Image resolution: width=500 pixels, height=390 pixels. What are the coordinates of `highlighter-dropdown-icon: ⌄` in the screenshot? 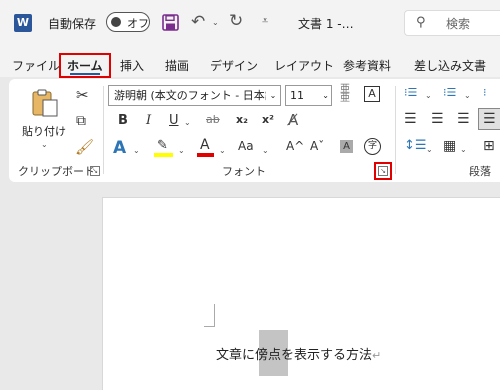 It's located at (181, 150).